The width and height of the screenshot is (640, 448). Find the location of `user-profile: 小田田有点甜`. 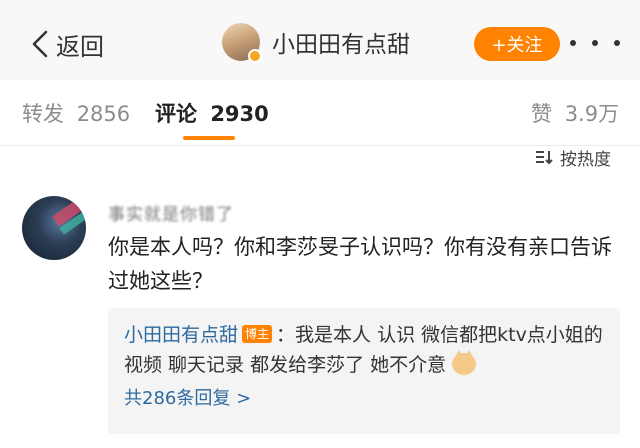

user-profile: 小田田有点甜 is located at coordinates (316, 42).